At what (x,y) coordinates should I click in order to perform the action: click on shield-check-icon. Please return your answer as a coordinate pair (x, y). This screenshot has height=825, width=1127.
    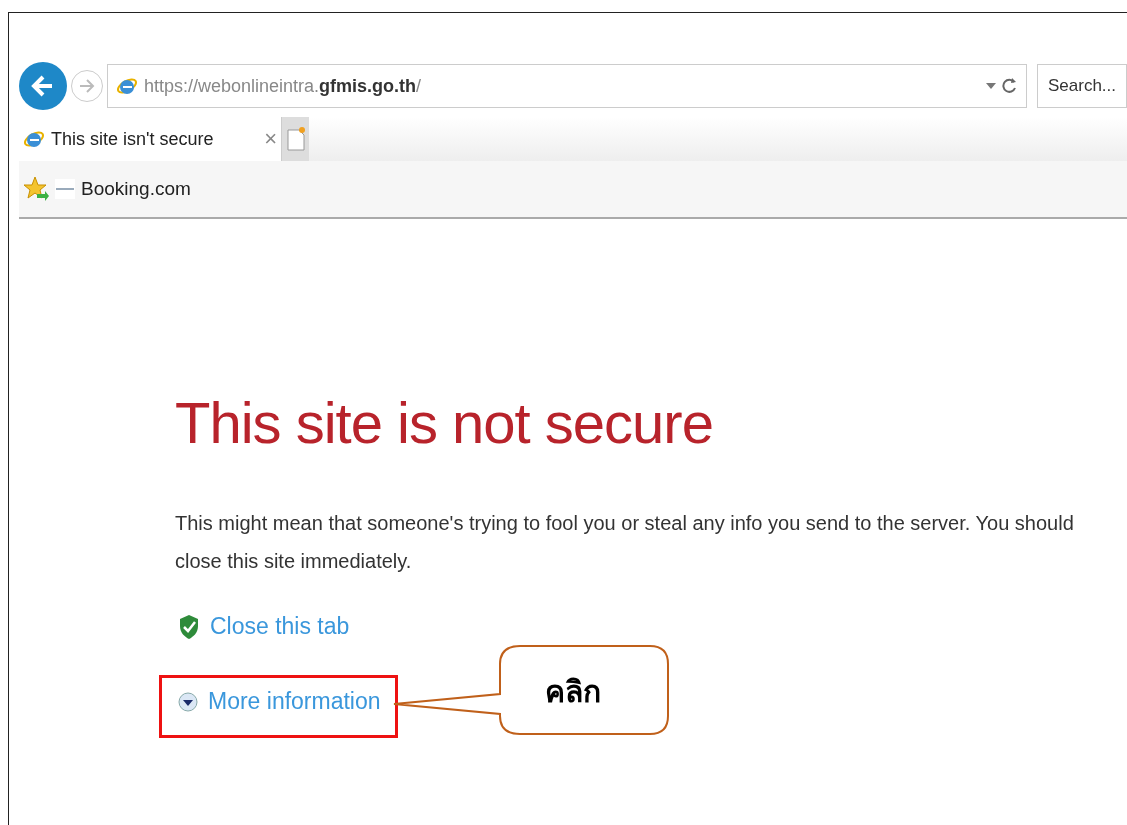
    Looking at the image, I should click on (189, 626).